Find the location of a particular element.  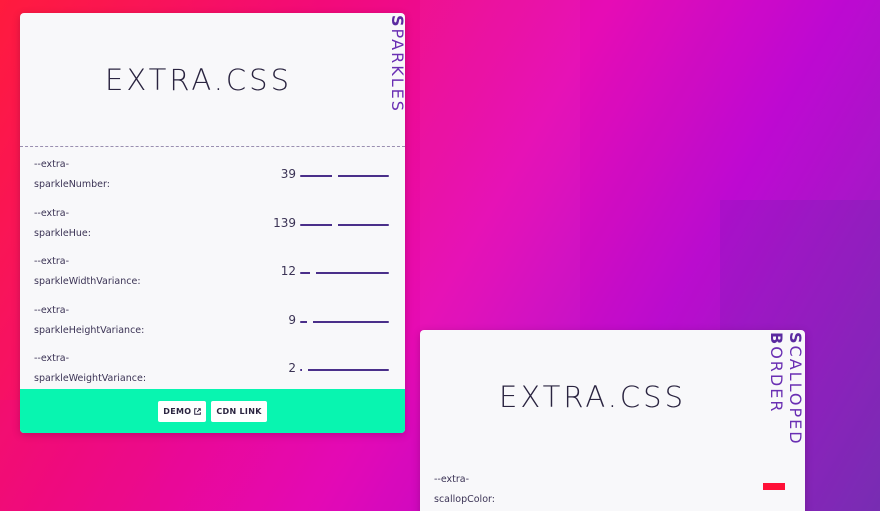

demo-button: DEMO is located at coordinates (182, 411).